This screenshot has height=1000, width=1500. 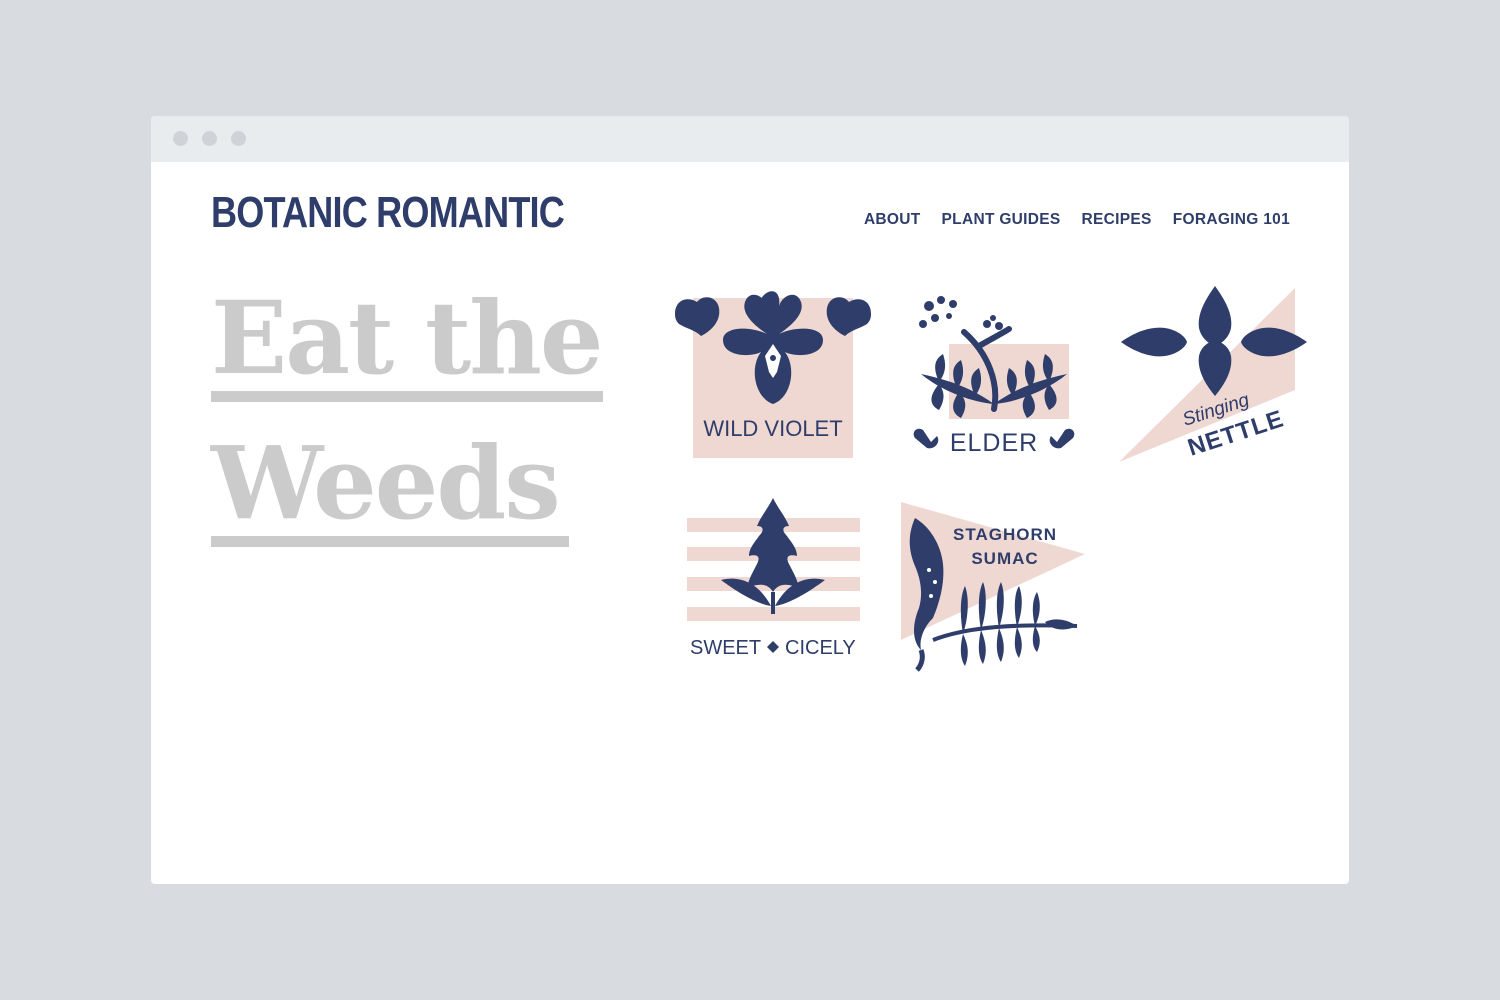 I want to click on site-logo: BOTANIC ROMANTIC, so click(x=388, y=213).